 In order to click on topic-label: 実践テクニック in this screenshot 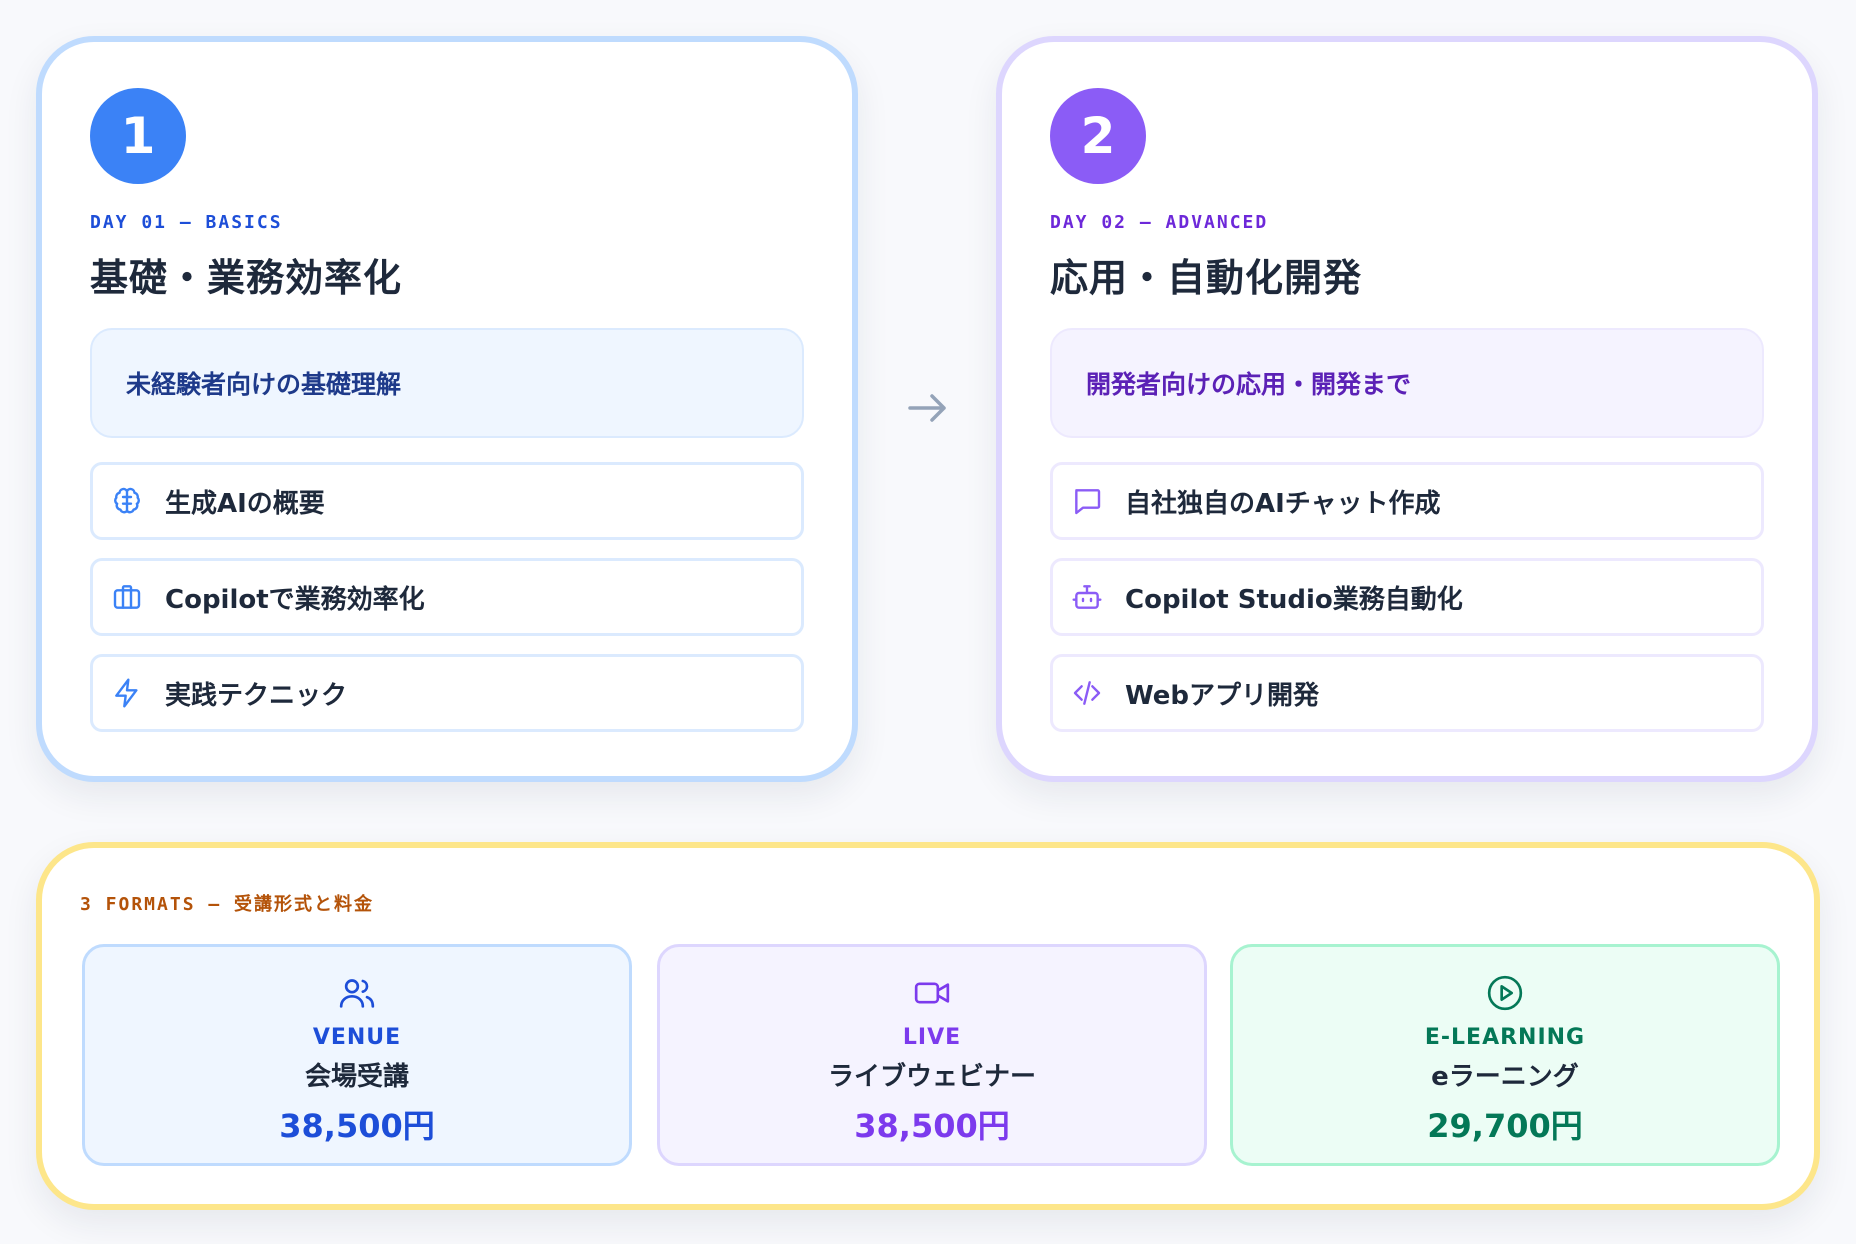, I will do `click(256, 695)`.